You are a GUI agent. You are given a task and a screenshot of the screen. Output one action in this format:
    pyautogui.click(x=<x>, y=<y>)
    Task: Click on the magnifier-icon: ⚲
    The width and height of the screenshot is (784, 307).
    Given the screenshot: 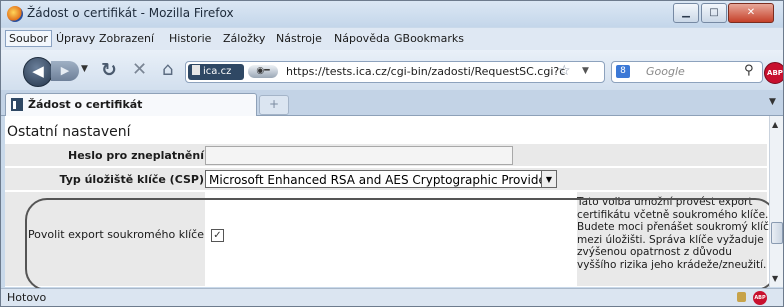 What is the action you would take?
    pyautogui.click(x=749, y=70)
    